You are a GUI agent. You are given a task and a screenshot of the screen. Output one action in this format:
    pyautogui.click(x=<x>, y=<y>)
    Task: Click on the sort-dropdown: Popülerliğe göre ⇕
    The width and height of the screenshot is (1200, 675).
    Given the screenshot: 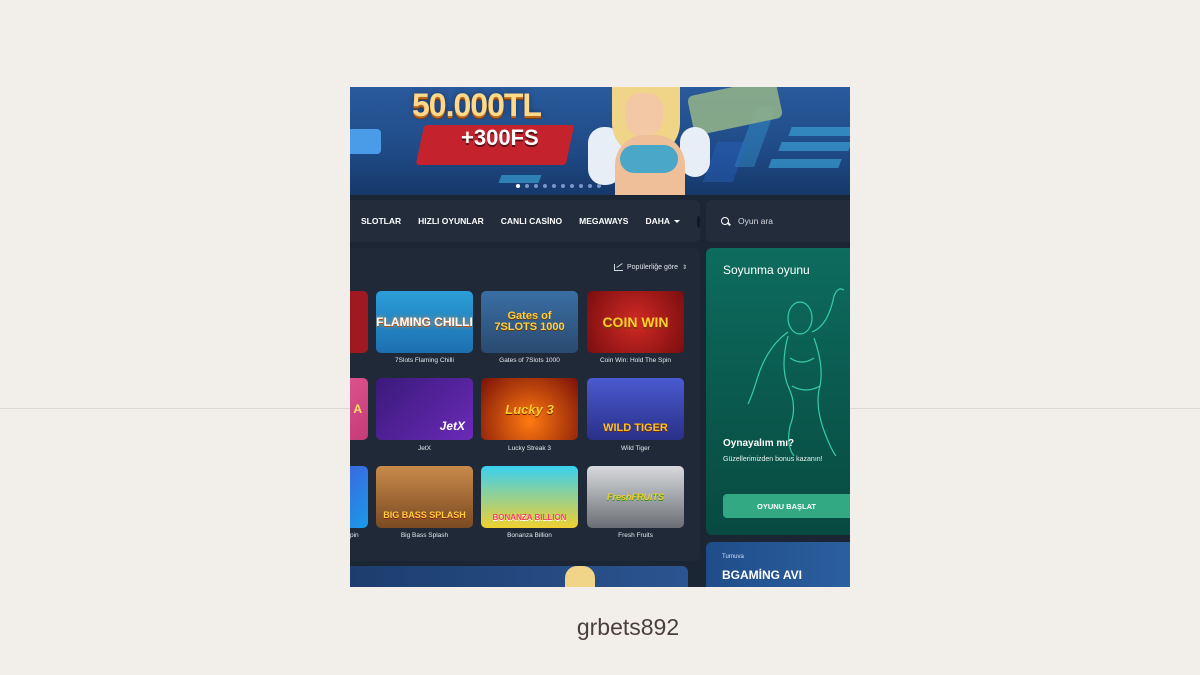 What is the action you would take?
    pyautogui.click(x=650, y=267)
    